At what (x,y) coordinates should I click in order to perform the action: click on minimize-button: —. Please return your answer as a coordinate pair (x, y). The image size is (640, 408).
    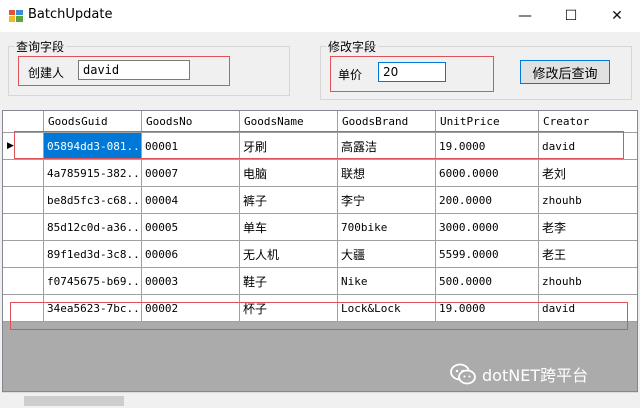
    Looking at the image, I should click on (525, 16).